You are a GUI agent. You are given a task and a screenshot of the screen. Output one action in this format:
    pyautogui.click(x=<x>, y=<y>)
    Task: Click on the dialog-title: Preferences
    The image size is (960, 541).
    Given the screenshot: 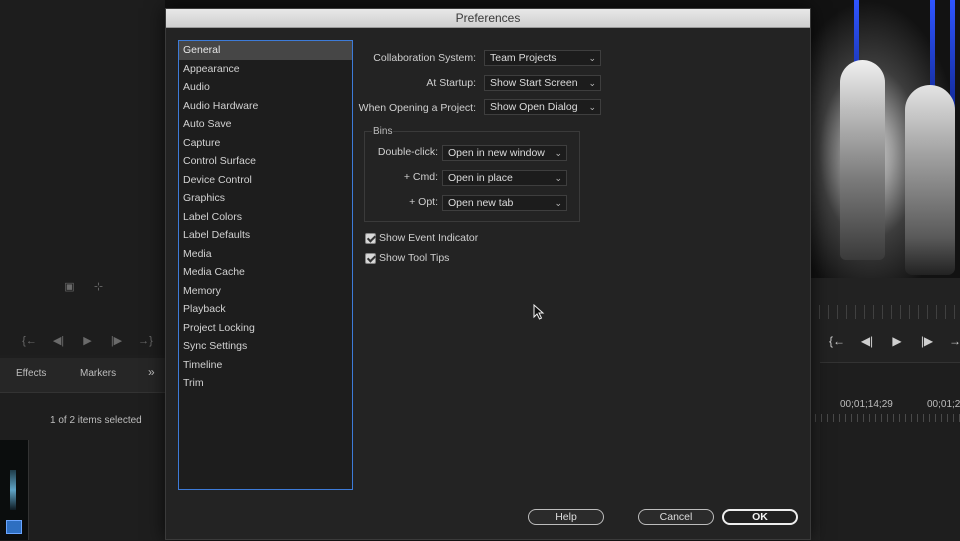 What is the action you would take?
    pyautogui.click(x=488, y=18)
    